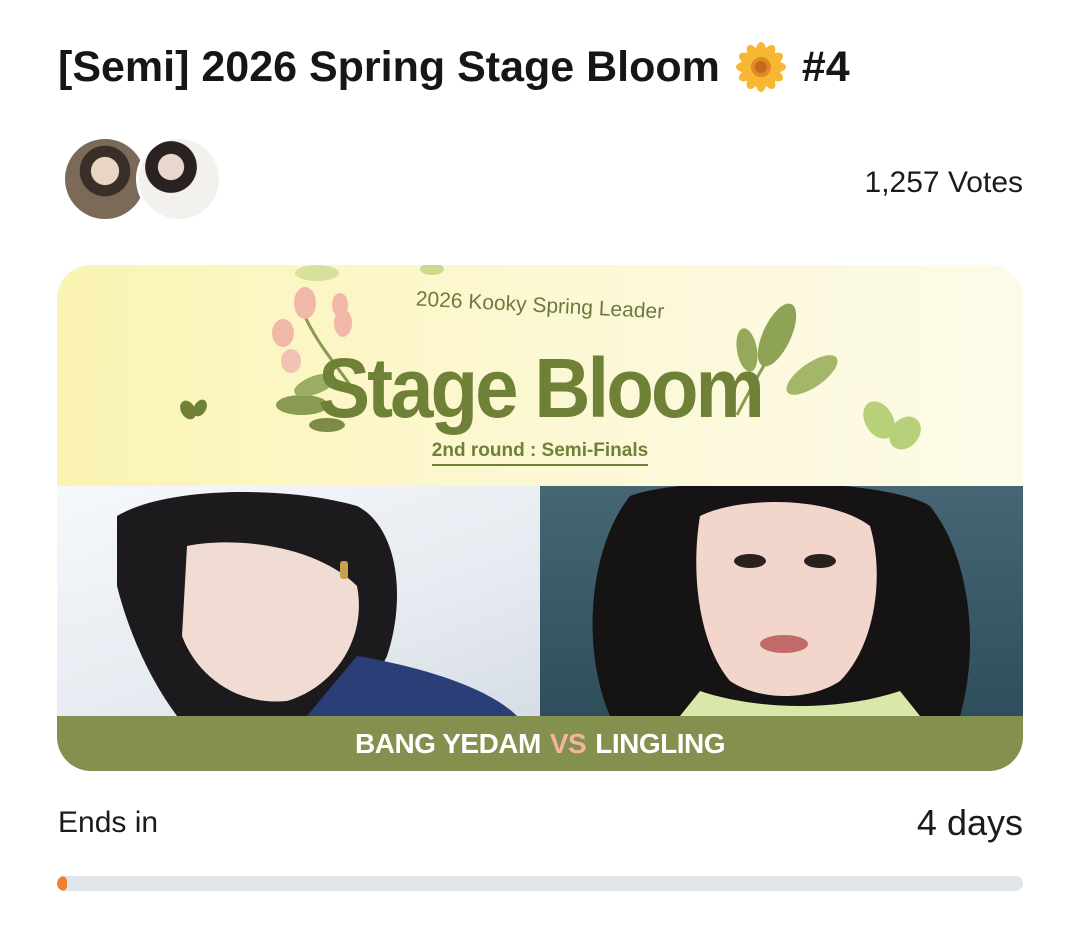 The width and height of the screenshot is (1080, 933). What do you see at coordinates (660, 743) in the screenshot?
I see `contestant-right-name: LINGLING` at bounding box center [660, 743].